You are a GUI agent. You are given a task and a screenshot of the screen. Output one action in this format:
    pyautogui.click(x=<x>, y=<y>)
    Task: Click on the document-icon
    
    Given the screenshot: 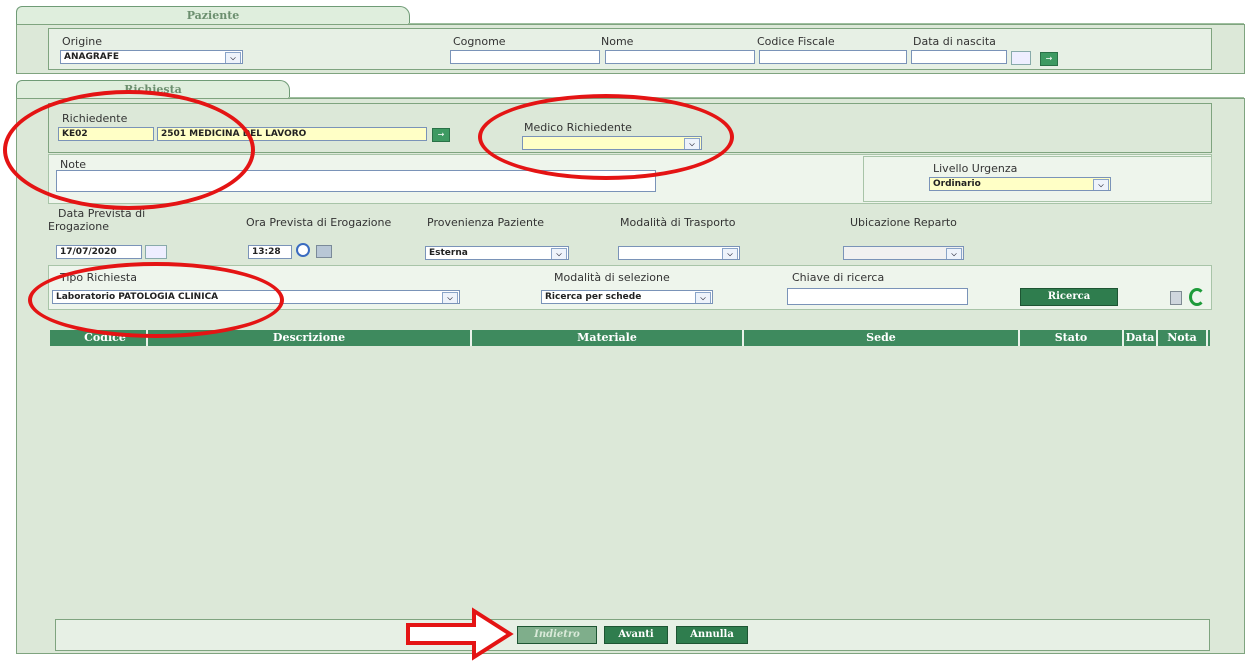 What is the action you would take?
    pyautogui.click(x=1176, y=298)
    